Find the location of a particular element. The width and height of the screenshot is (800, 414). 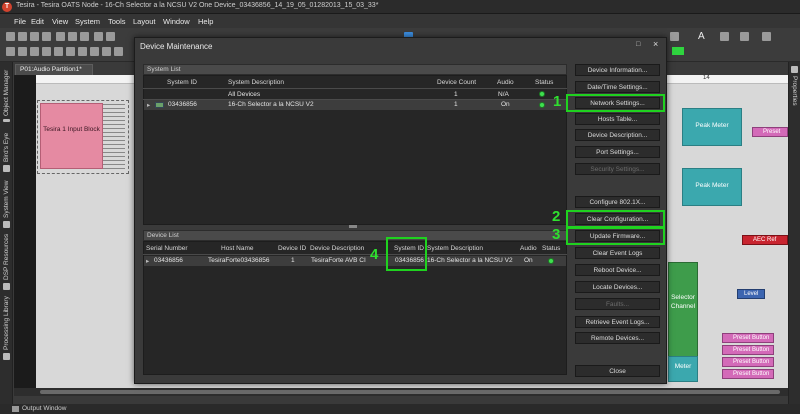

selector-block: Selector Channel is located at coordinates (683, 315).